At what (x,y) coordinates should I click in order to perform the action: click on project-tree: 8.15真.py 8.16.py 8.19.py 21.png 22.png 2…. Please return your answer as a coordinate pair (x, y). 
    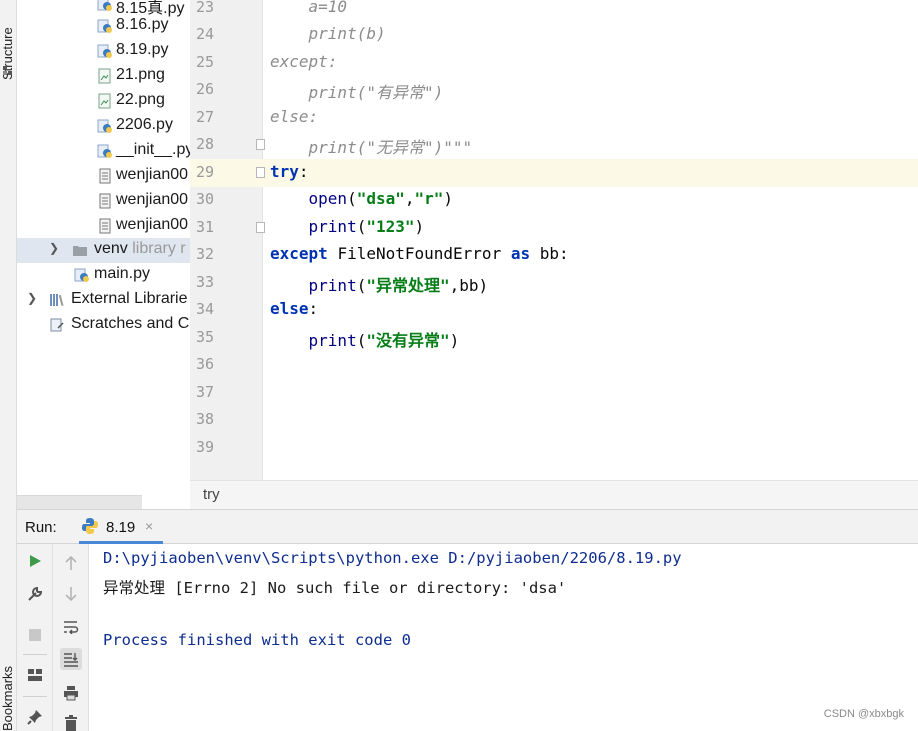
    Looking at the image, I should click on (103, 247).